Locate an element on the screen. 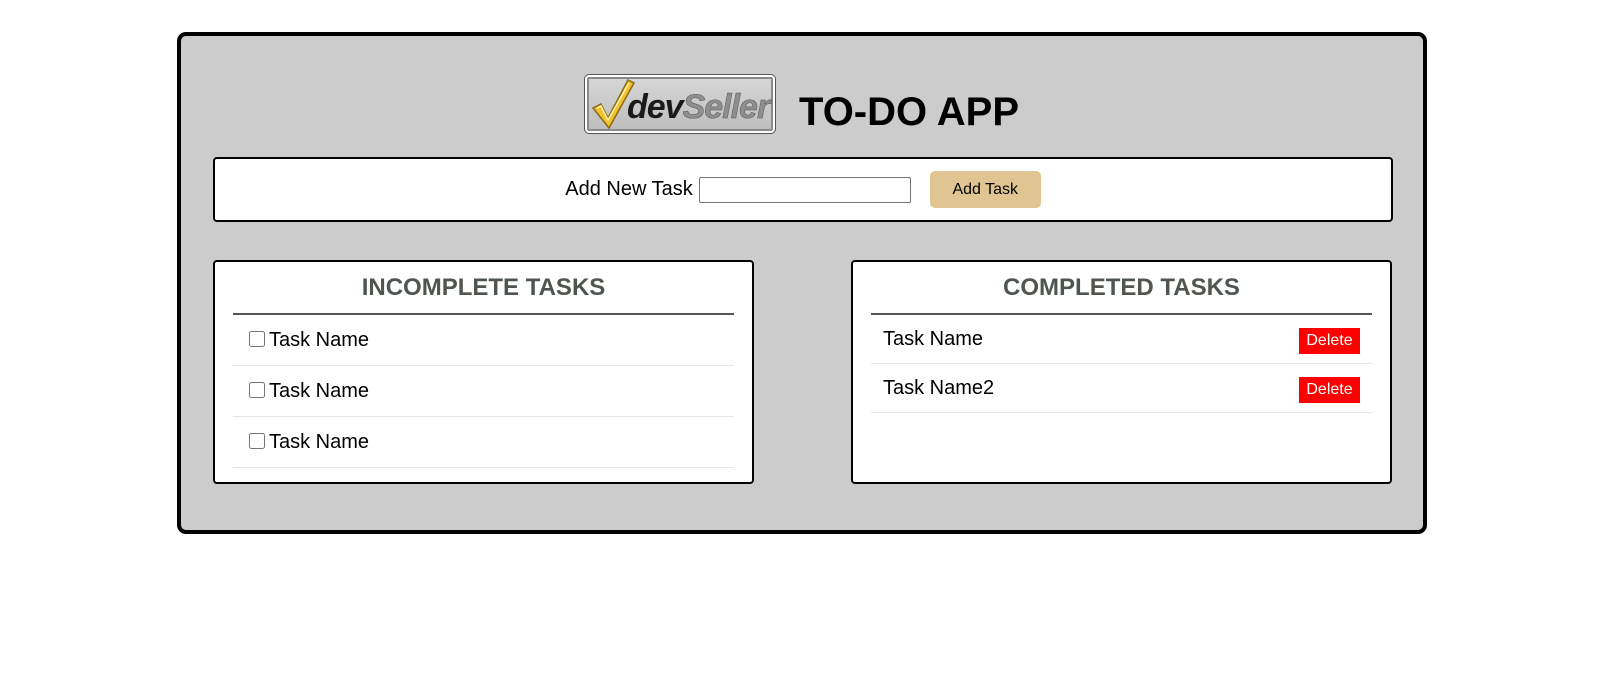  task-name: Task Name2 is located at coordinates (939, 387).